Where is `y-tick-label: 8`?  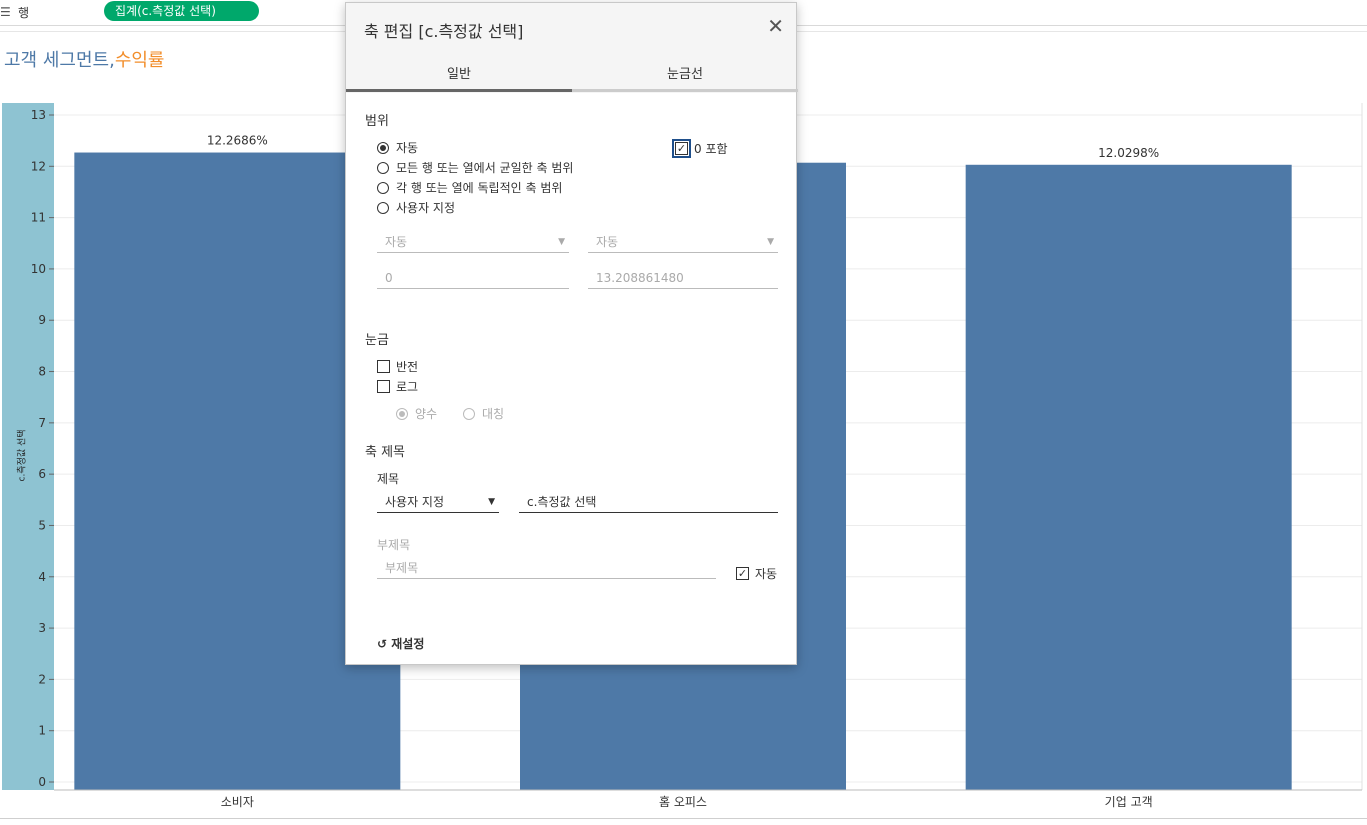
y-tick-label: 8 is located at coordinates (42, 372).